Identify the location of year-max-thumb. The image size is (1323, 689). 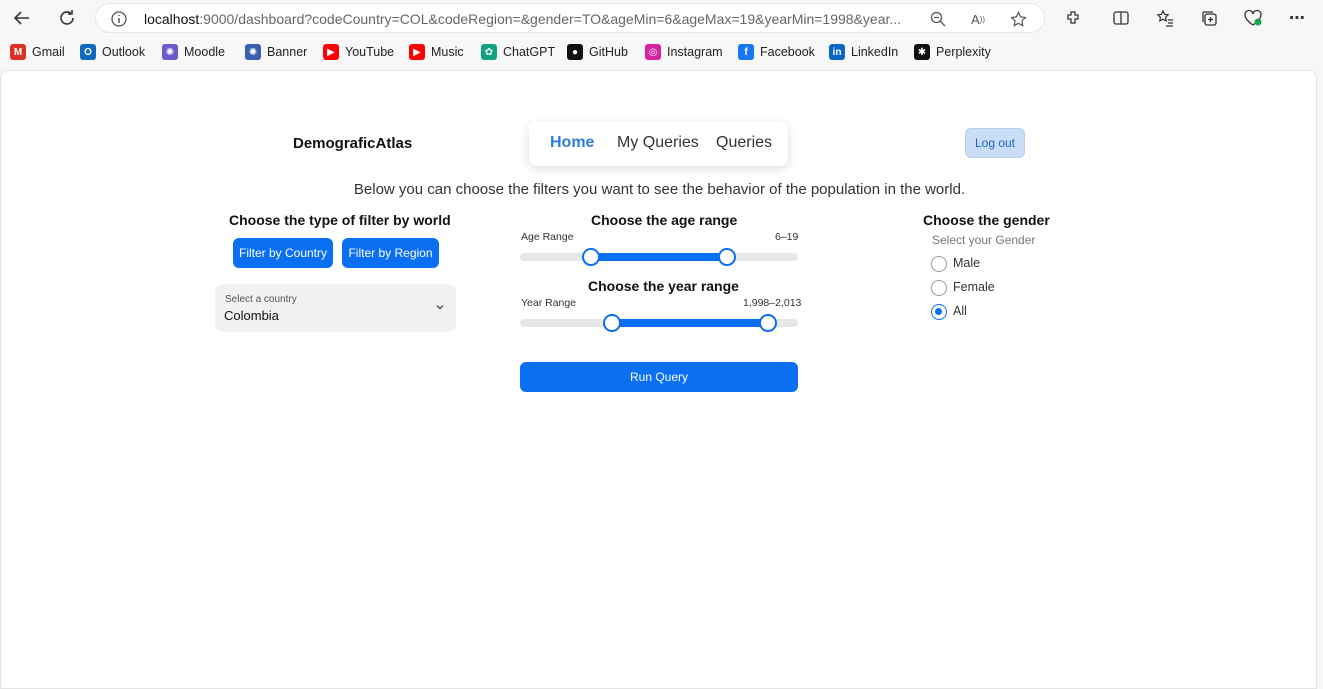
(768, 323).